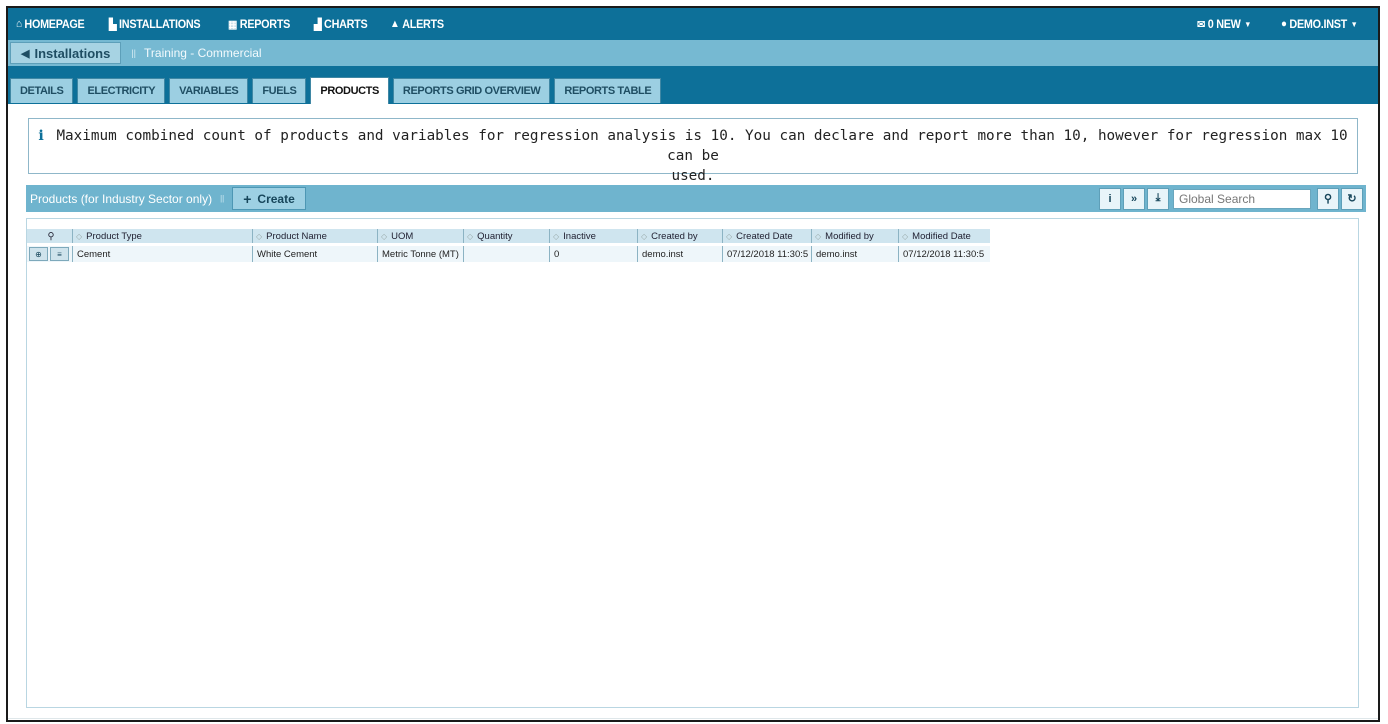  Describe the element at coordinates (942, 236) in the screenshot. I see `column-header-modified-date: ◇ Modified Date` at that location.